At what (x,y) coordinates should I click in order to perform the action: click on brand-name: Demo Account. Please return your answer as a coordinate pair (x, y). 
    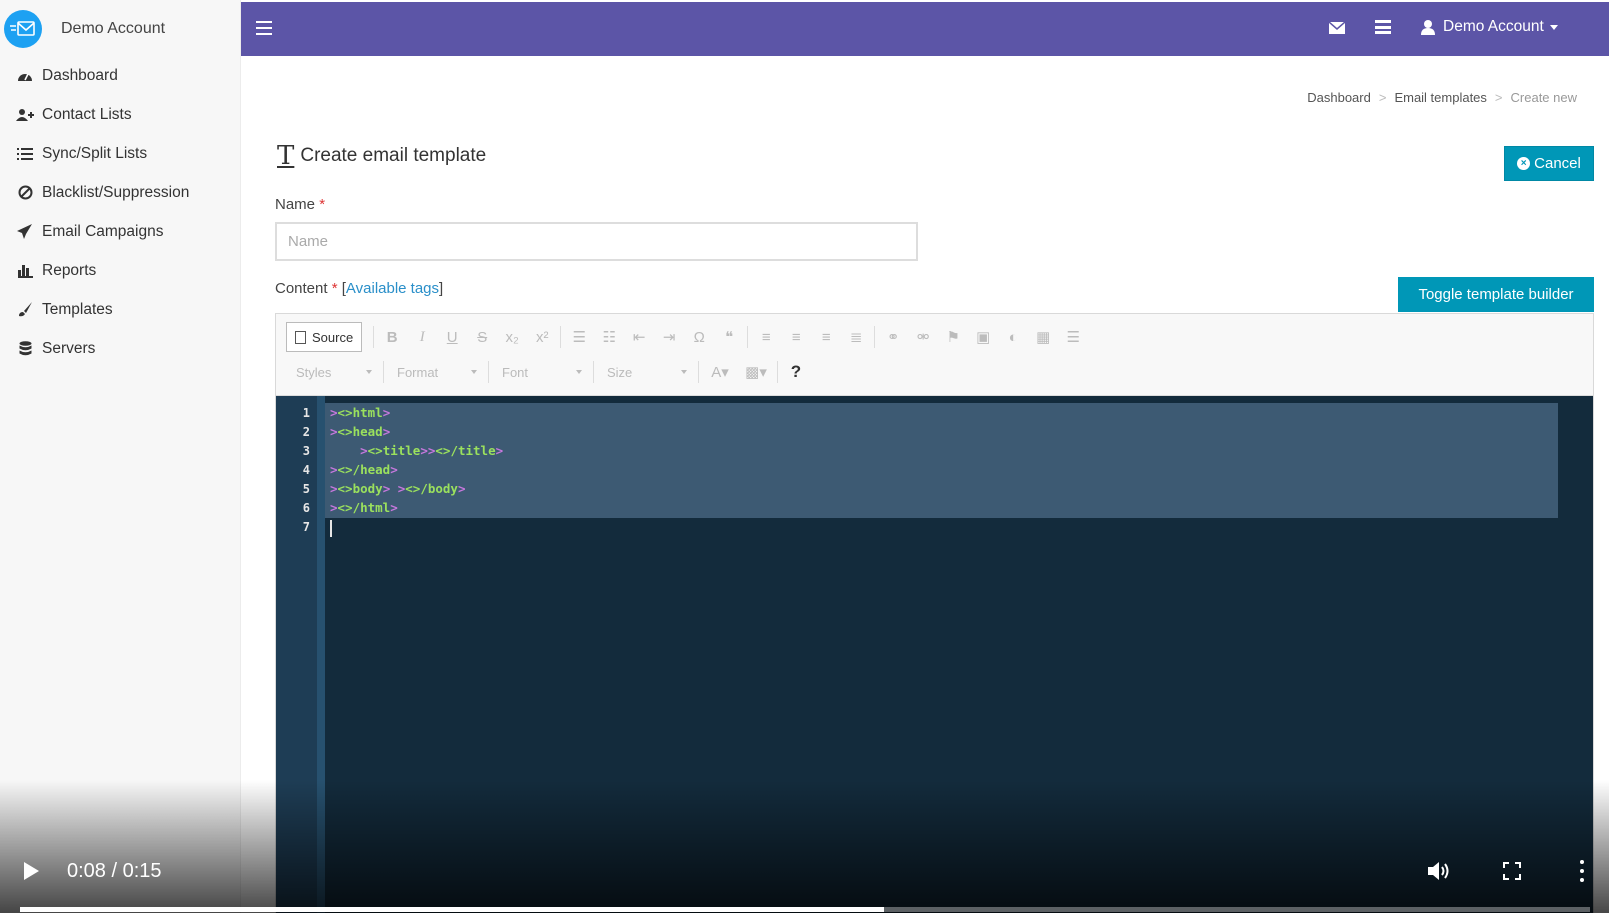
    Looking at the image, I should click on (113, 28).